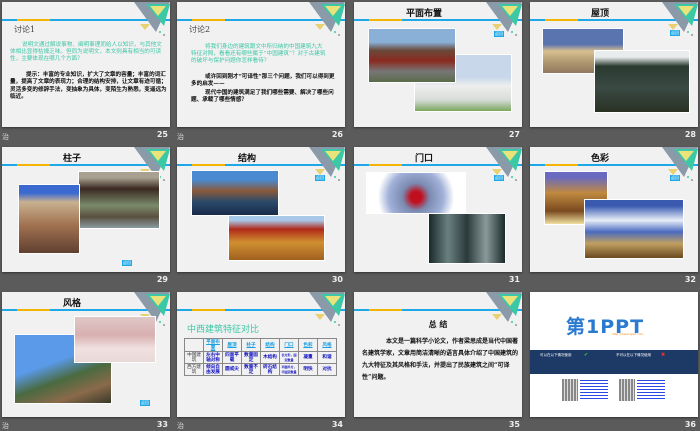 This screenshot has width=700, height=431. I want to click on courtyard-model-image, so click(416, 193).